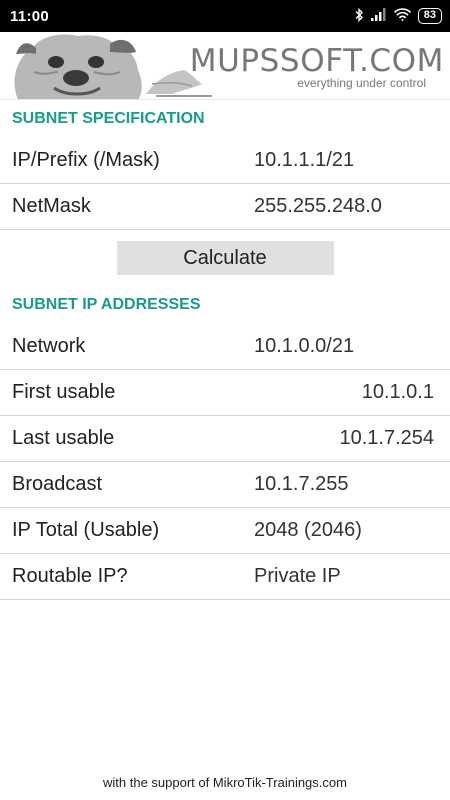  What do you see at coordinates (225, 531) in the screenshot?
I see `ip-total-row: IP Total (Usable) 2048 (2046)` at bounding box center [225, 531].